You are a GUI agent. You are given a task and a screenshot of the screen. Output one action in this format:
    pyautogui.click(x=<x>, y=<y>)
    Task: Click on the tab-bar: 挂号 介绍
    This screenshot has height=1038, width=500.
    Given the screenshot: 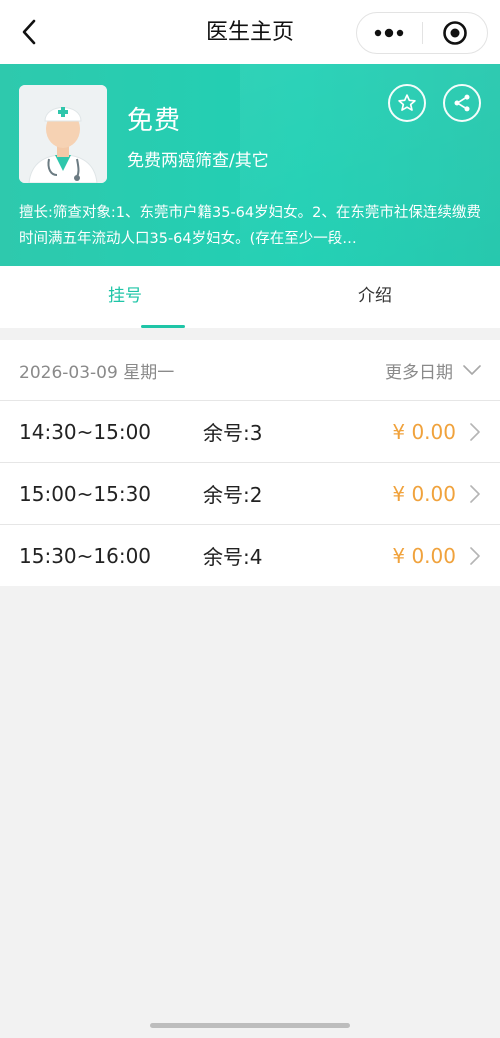 What is the action you would take?
    pyautogui.click(x=250, y=297)
    